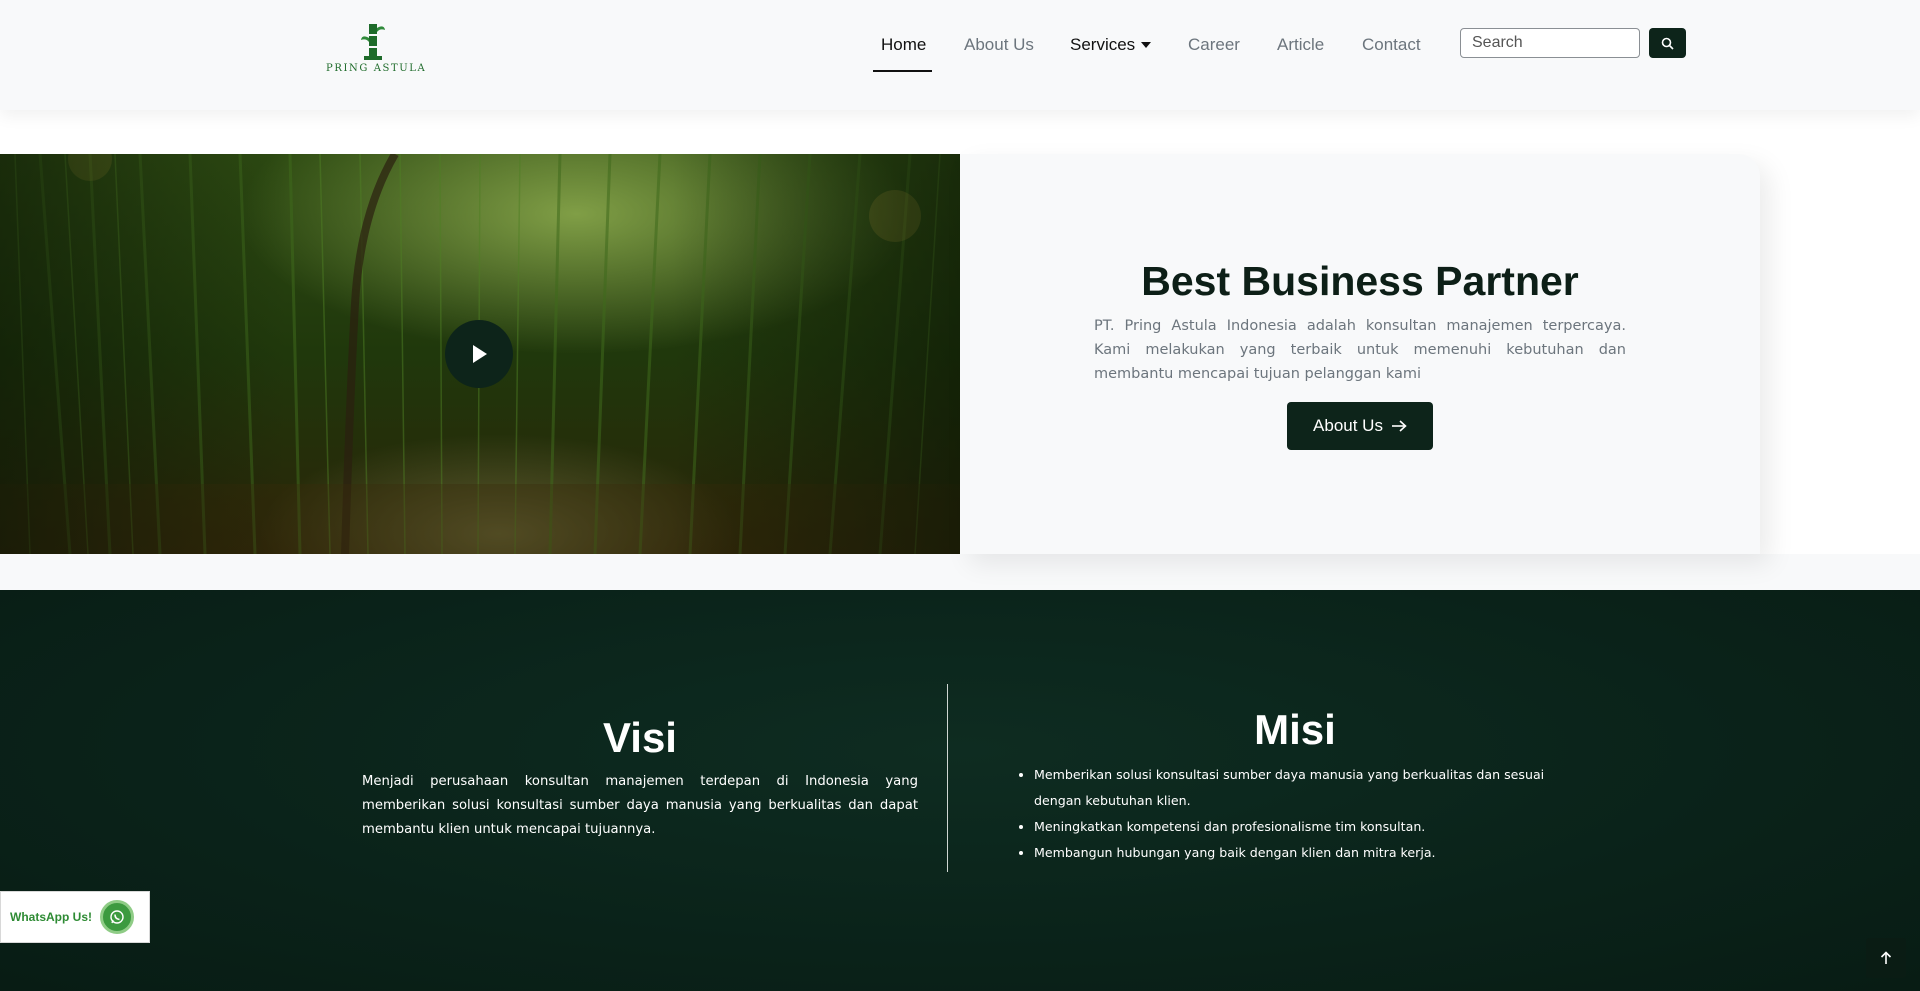  What do you see at coordinates (1550, 43) in the screenshot?
I see `search-input` at bounding box center [1550, 43].